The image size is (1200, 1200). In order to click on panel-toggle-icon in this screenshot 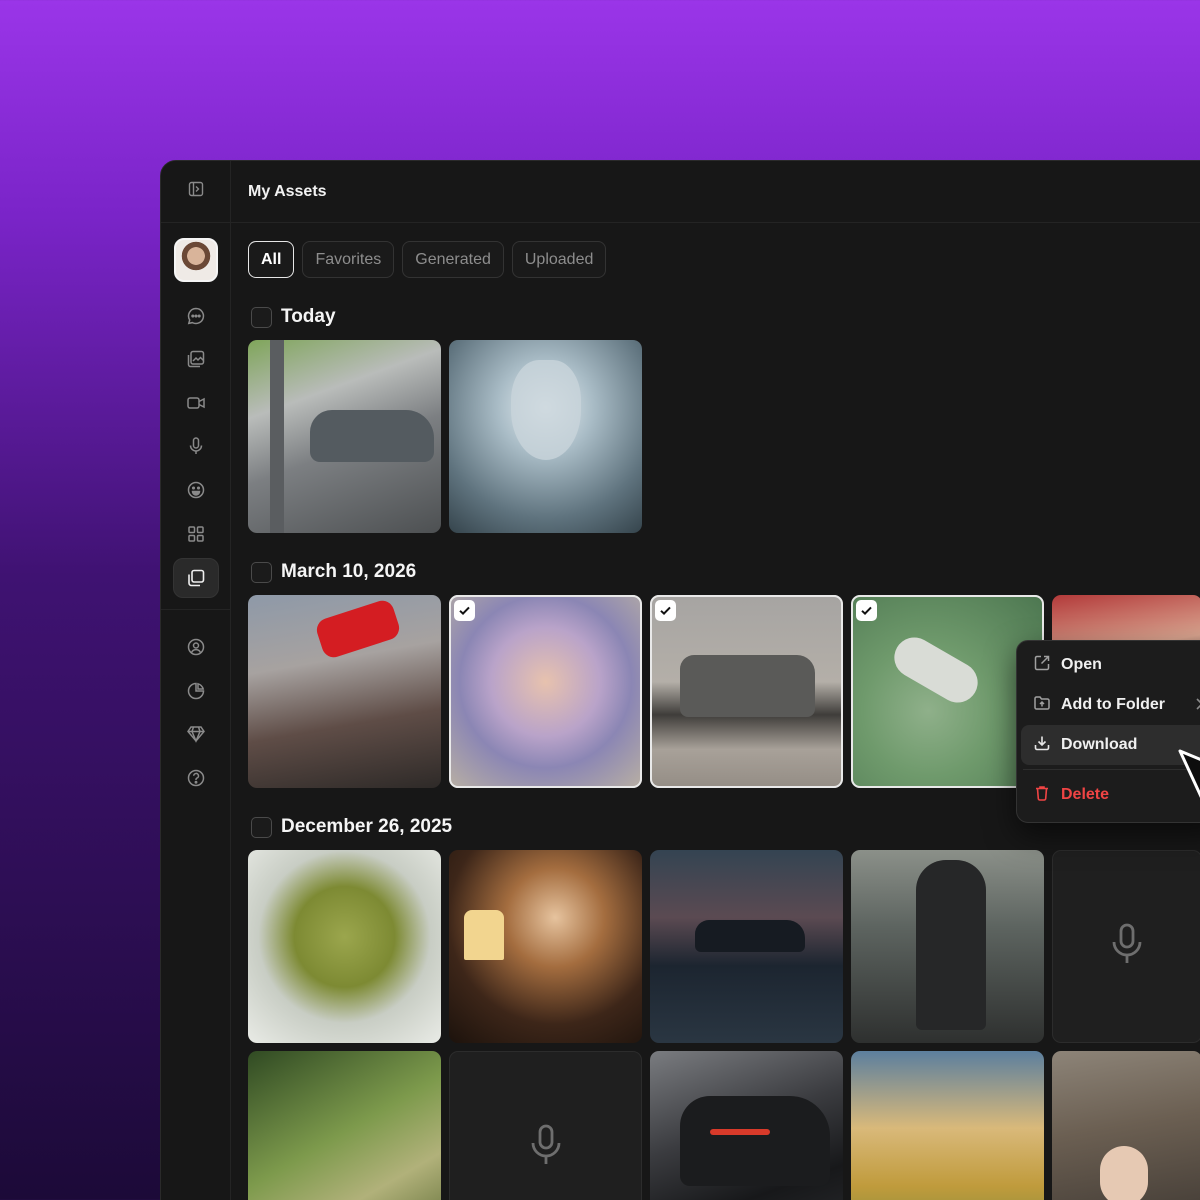, I will do `click(196, 191)`.